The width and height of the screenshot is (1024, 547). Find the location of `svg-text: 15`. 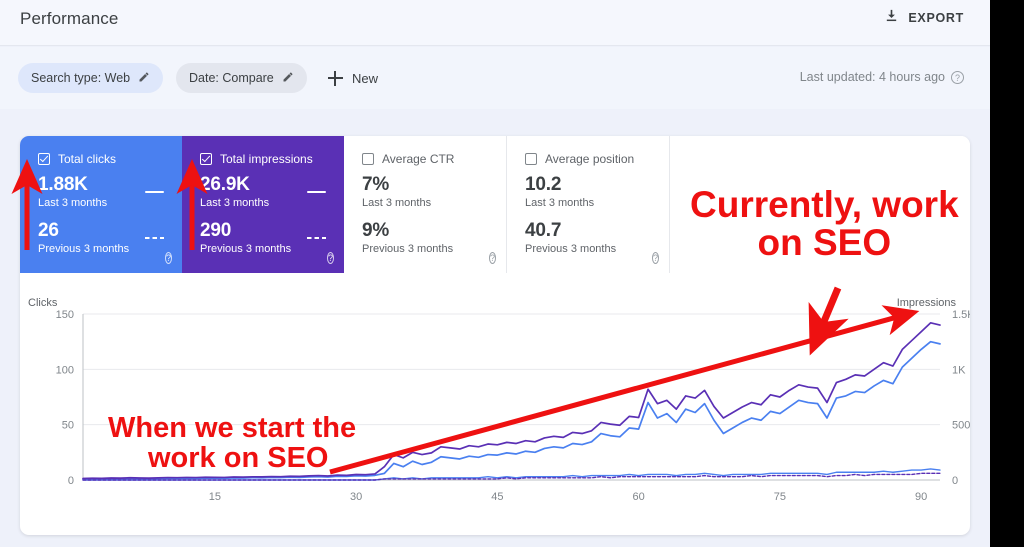

svg-text: 15 is located at coordinates (215, 497).